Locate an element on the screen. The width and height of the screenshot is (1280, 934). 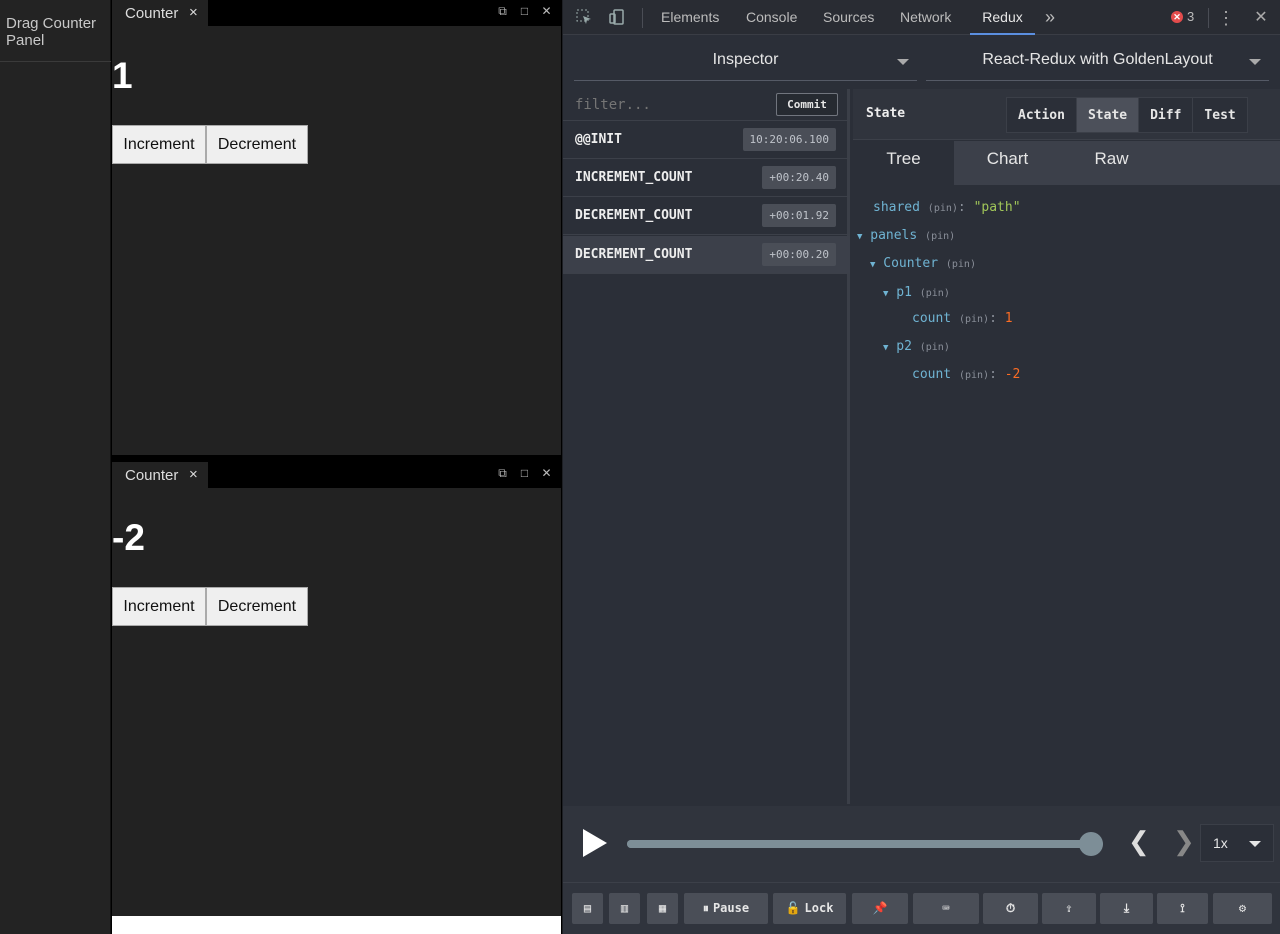
tab-diff: Diff is located at coordinates (1166, 115).